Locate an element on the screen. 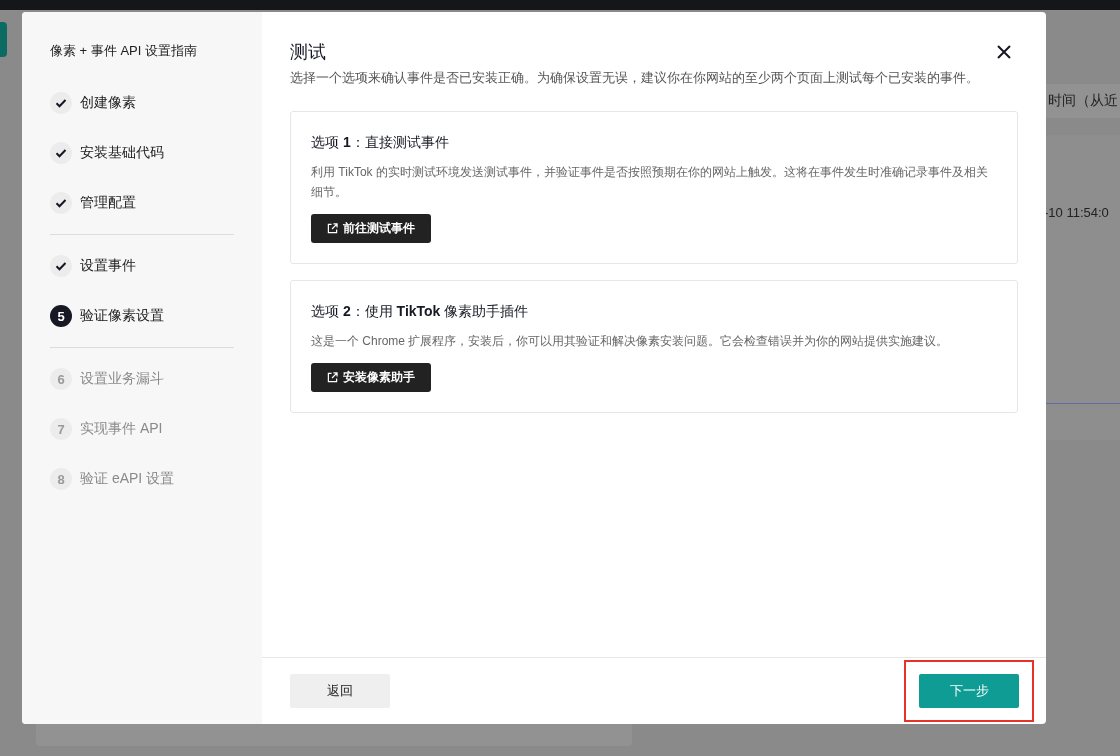 This screenshot has width=1120, height=756. step-label: 创建像素 is located at coordinates (108, 103).